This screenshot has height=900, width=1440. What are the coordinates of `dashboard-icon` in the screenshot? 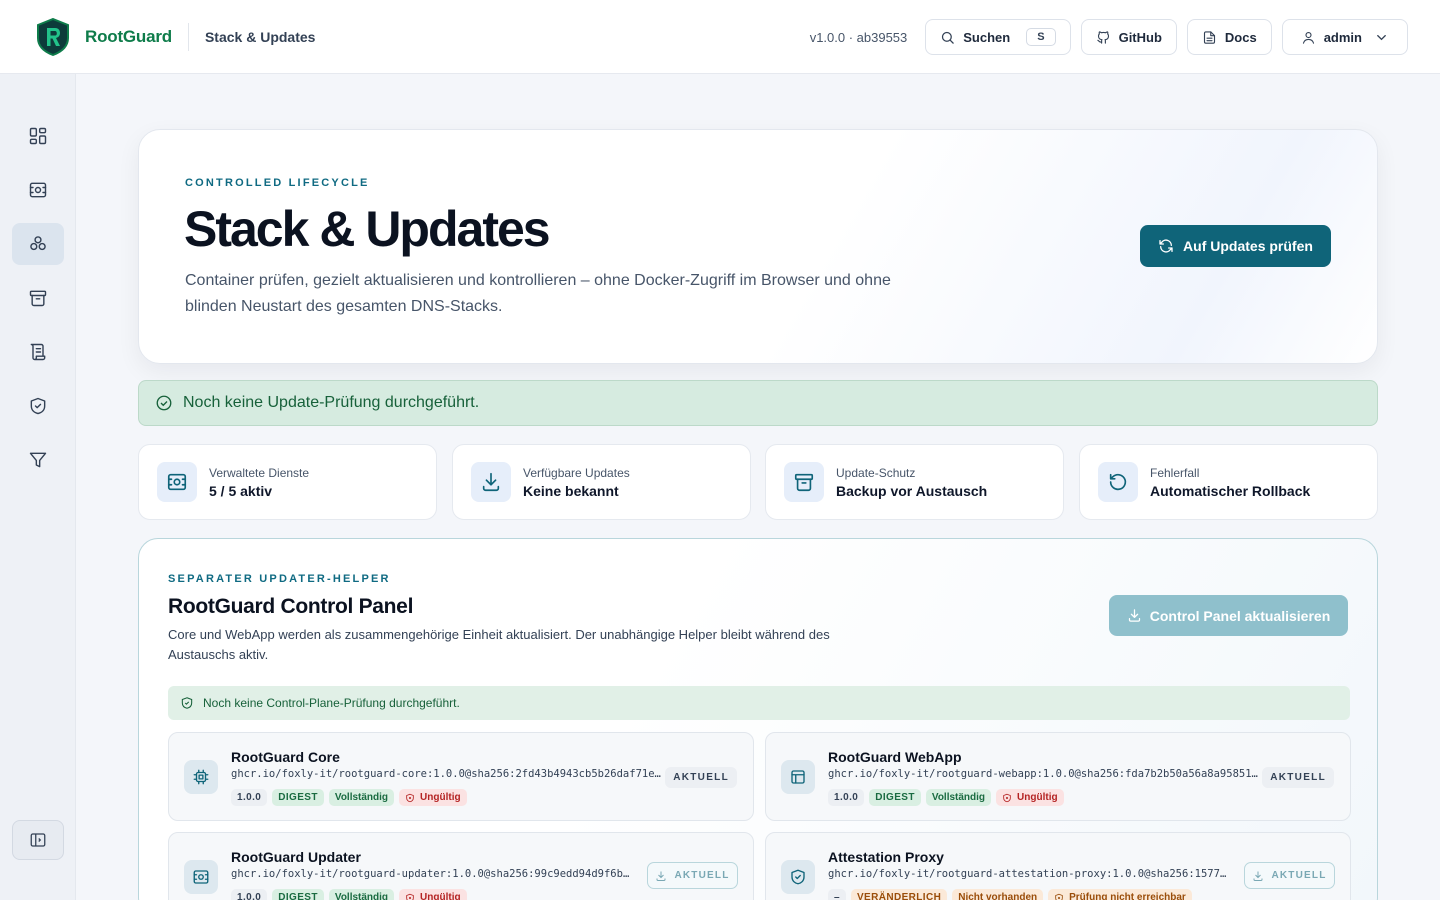 It's located at (38, 136).